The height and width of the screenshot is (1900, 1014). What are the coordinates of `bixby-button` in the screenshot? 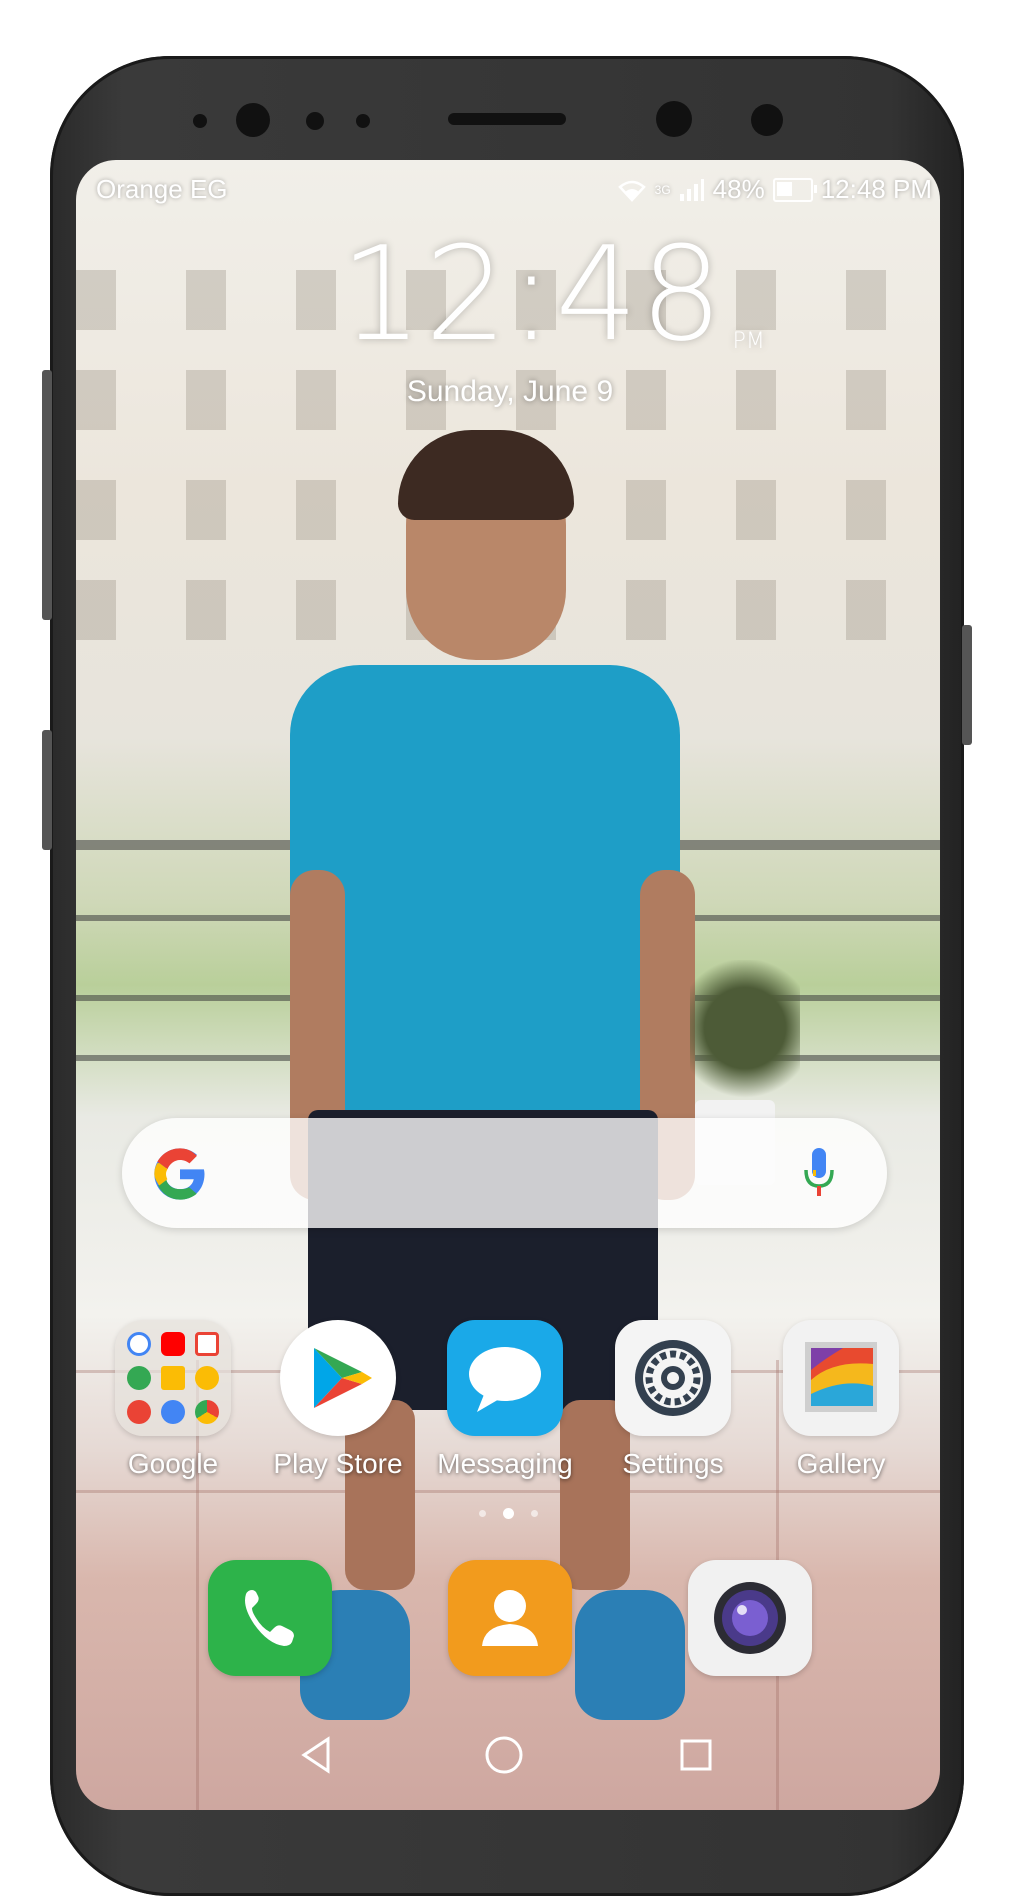 It's located at (47, 790).